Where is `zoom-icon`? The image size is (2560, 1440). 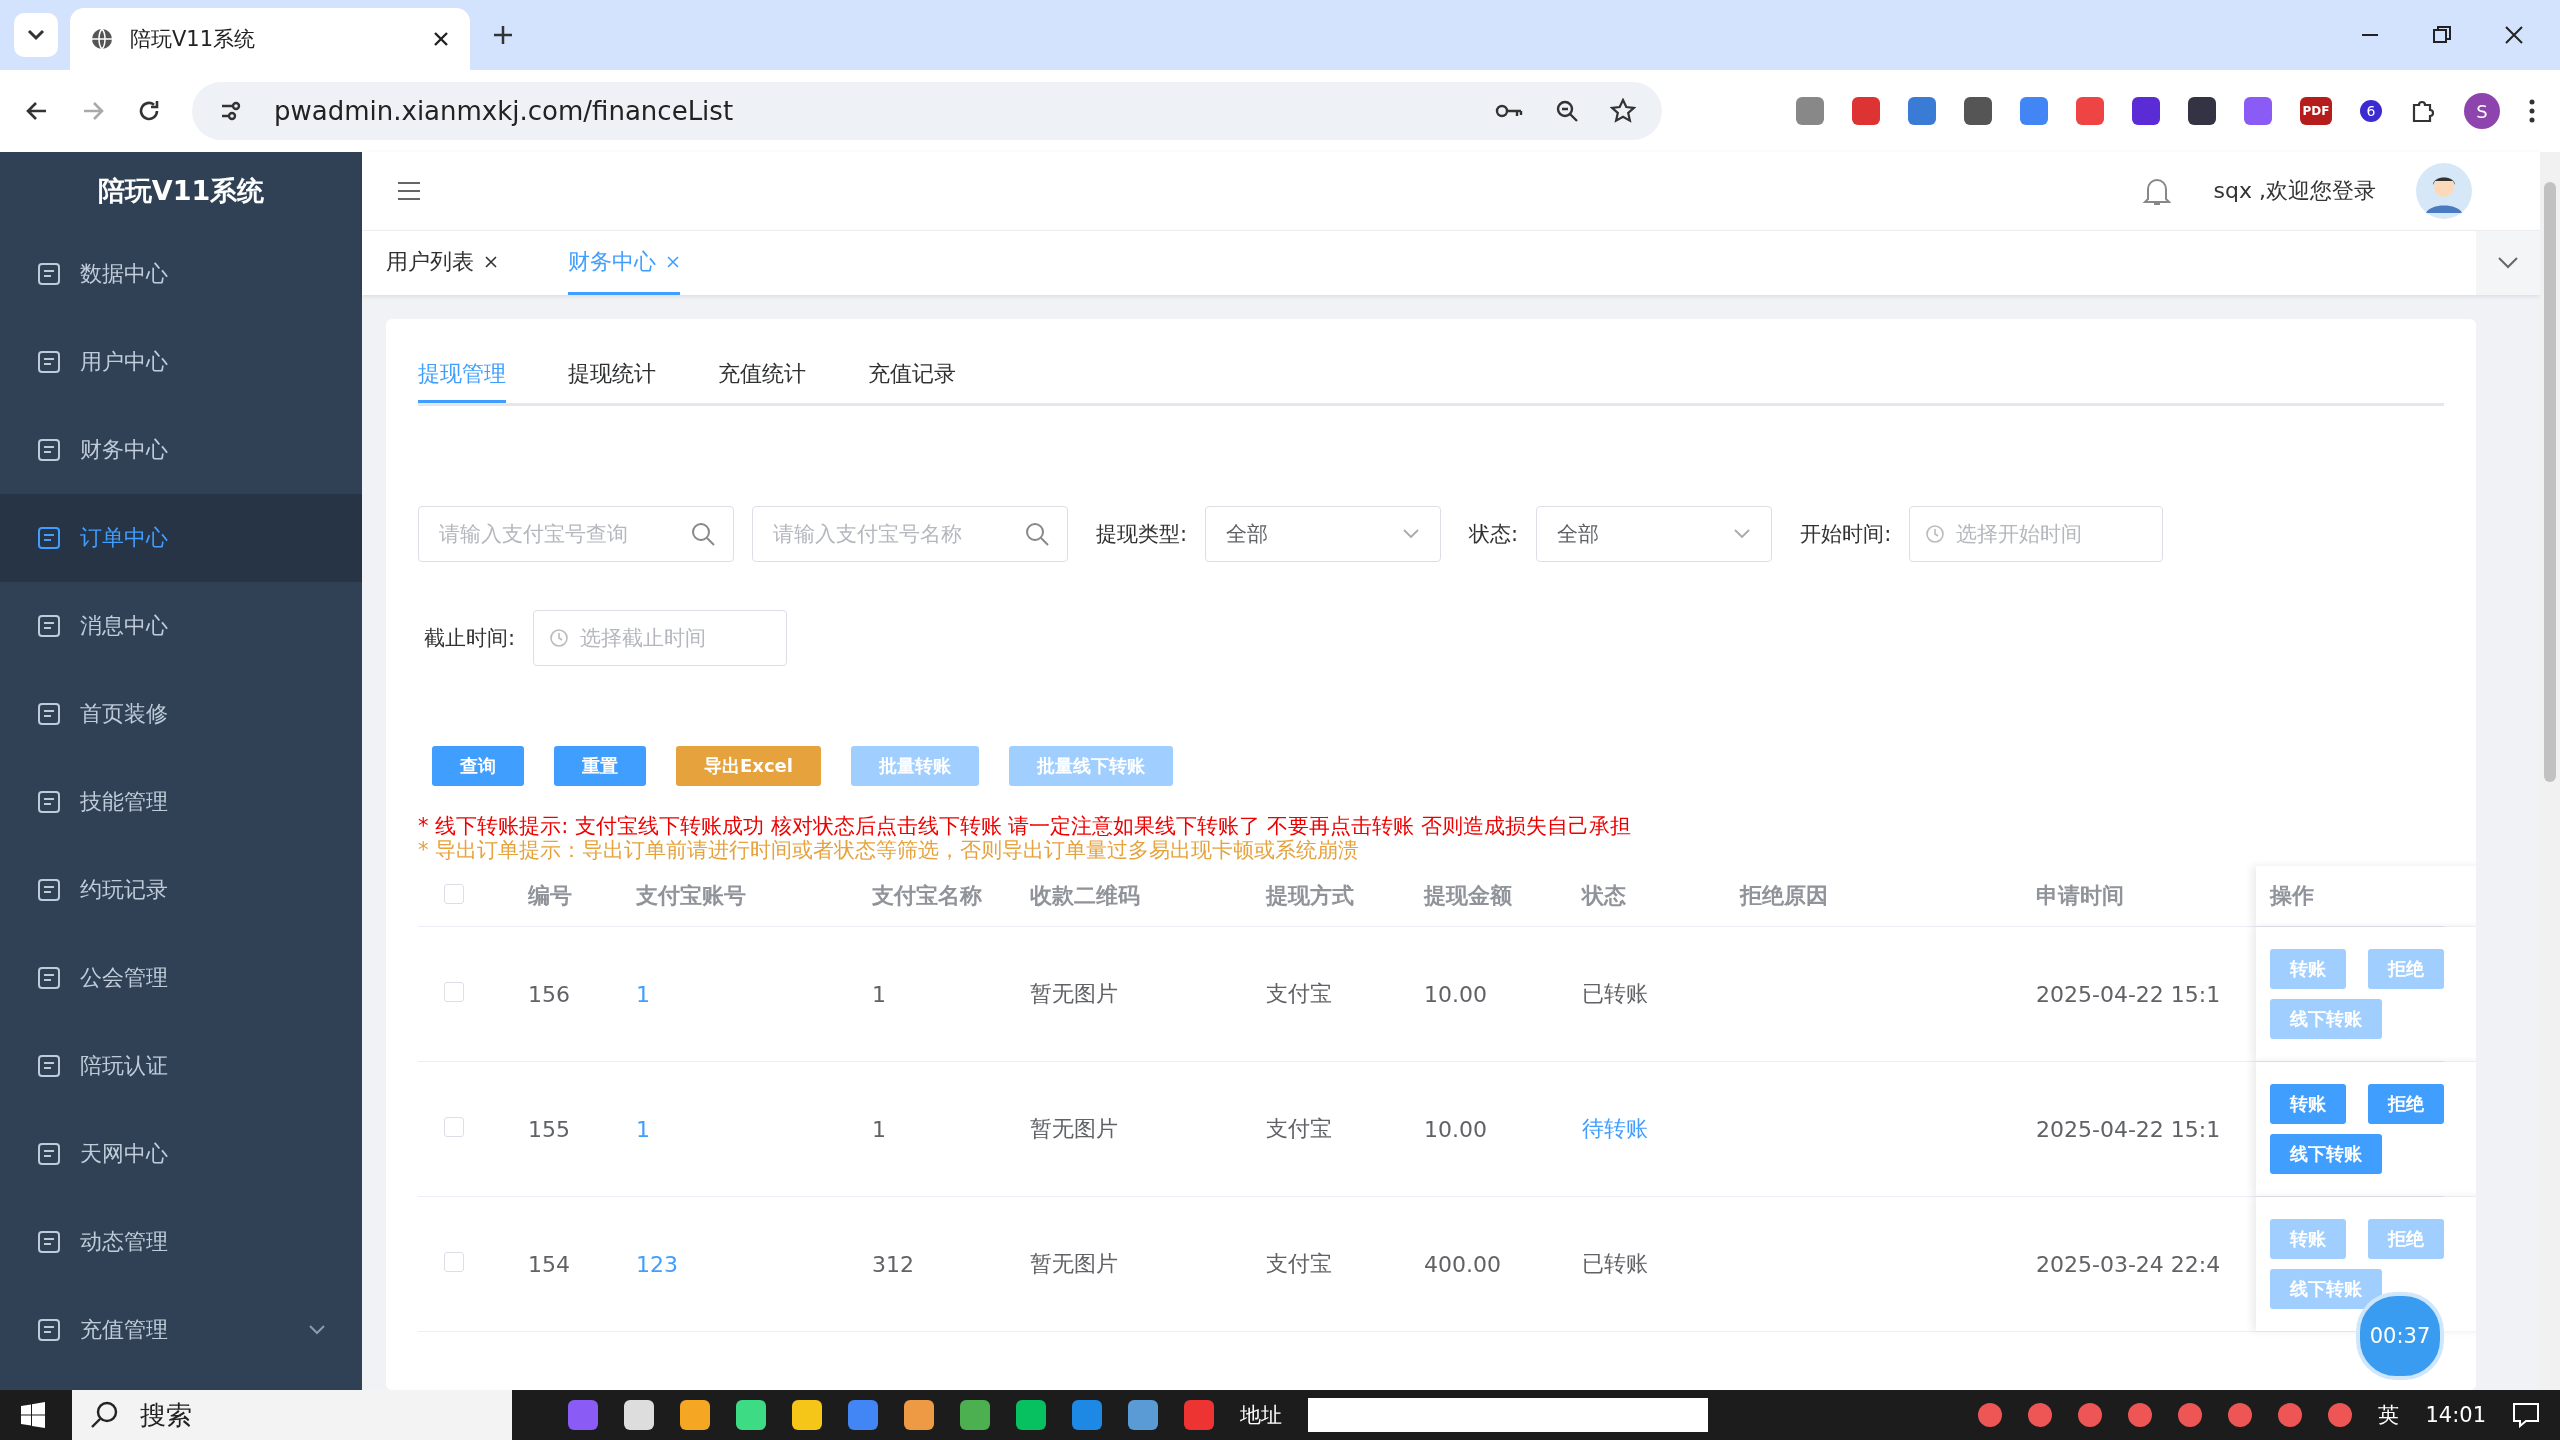 zoom-icon is located at coordinates (1567, 111).